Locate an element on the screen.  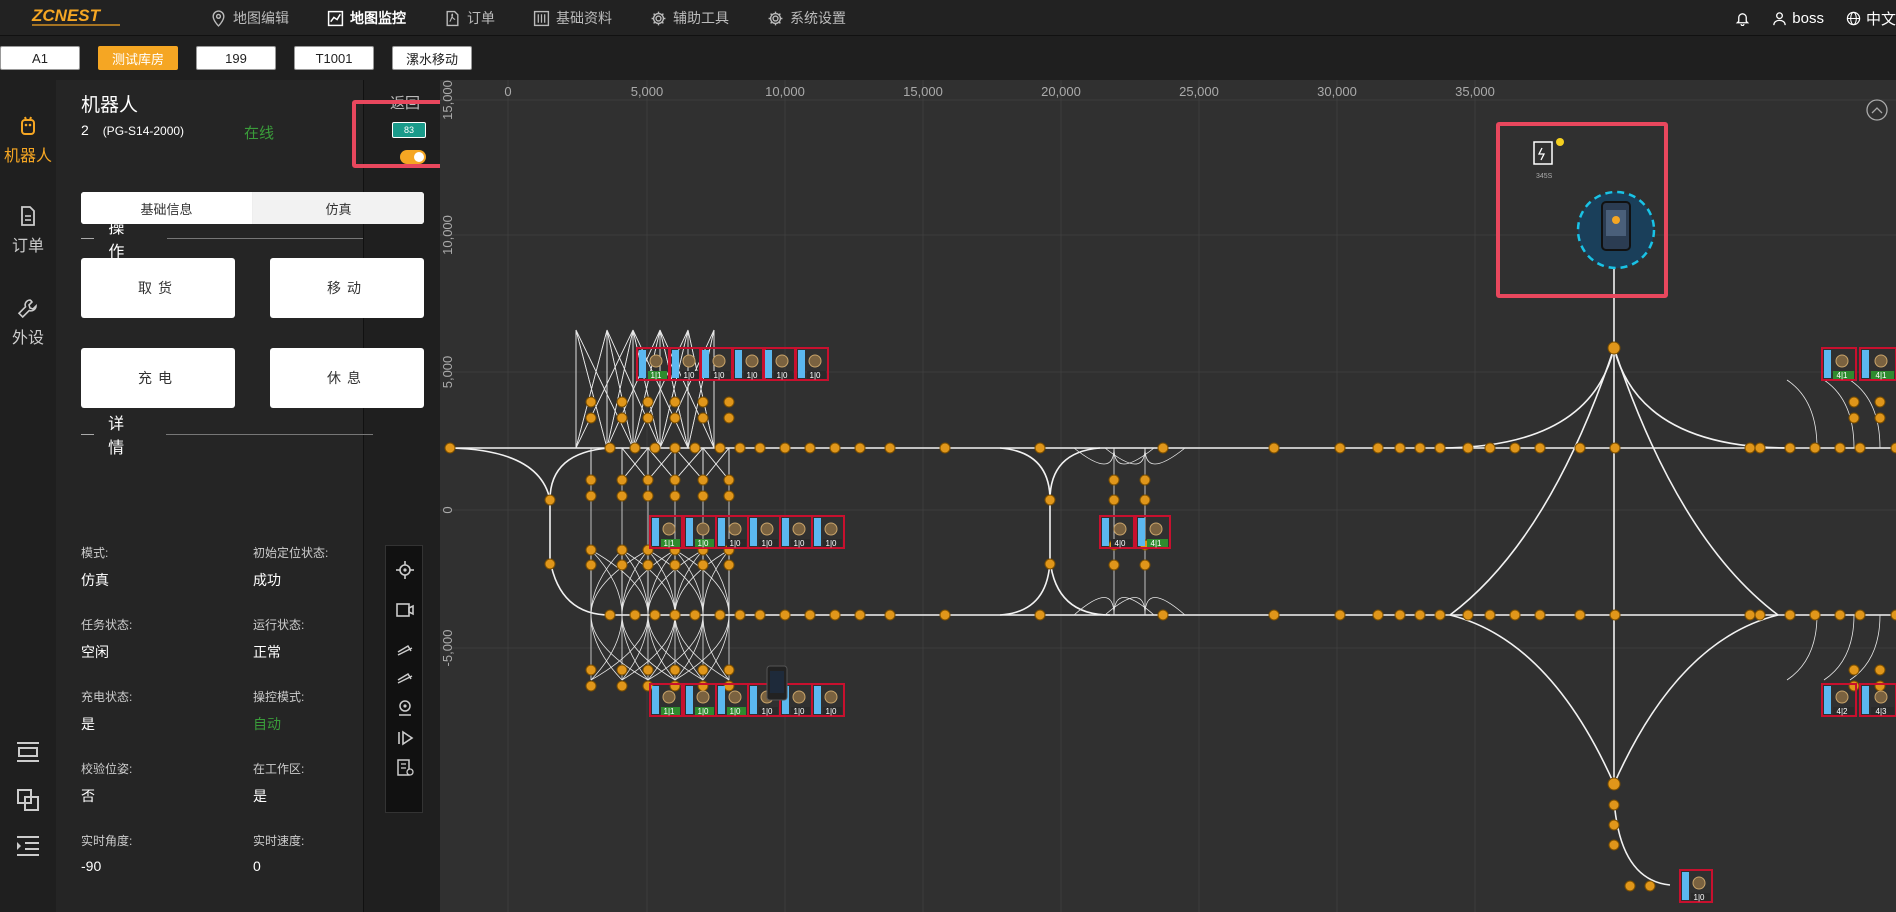
bell-button is located at coordinates (1742, 18).